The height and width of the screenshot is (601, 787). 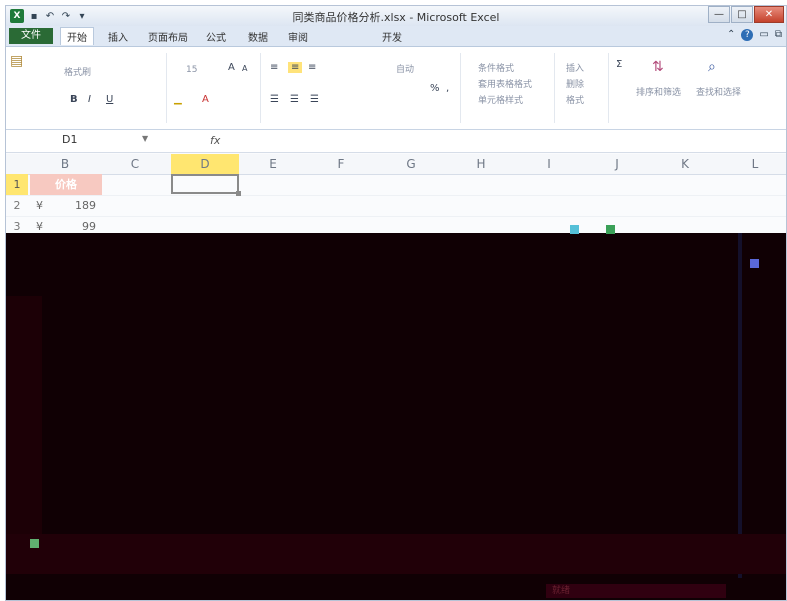 I want to click on column-header-i: I, so click(x=549, y=164).